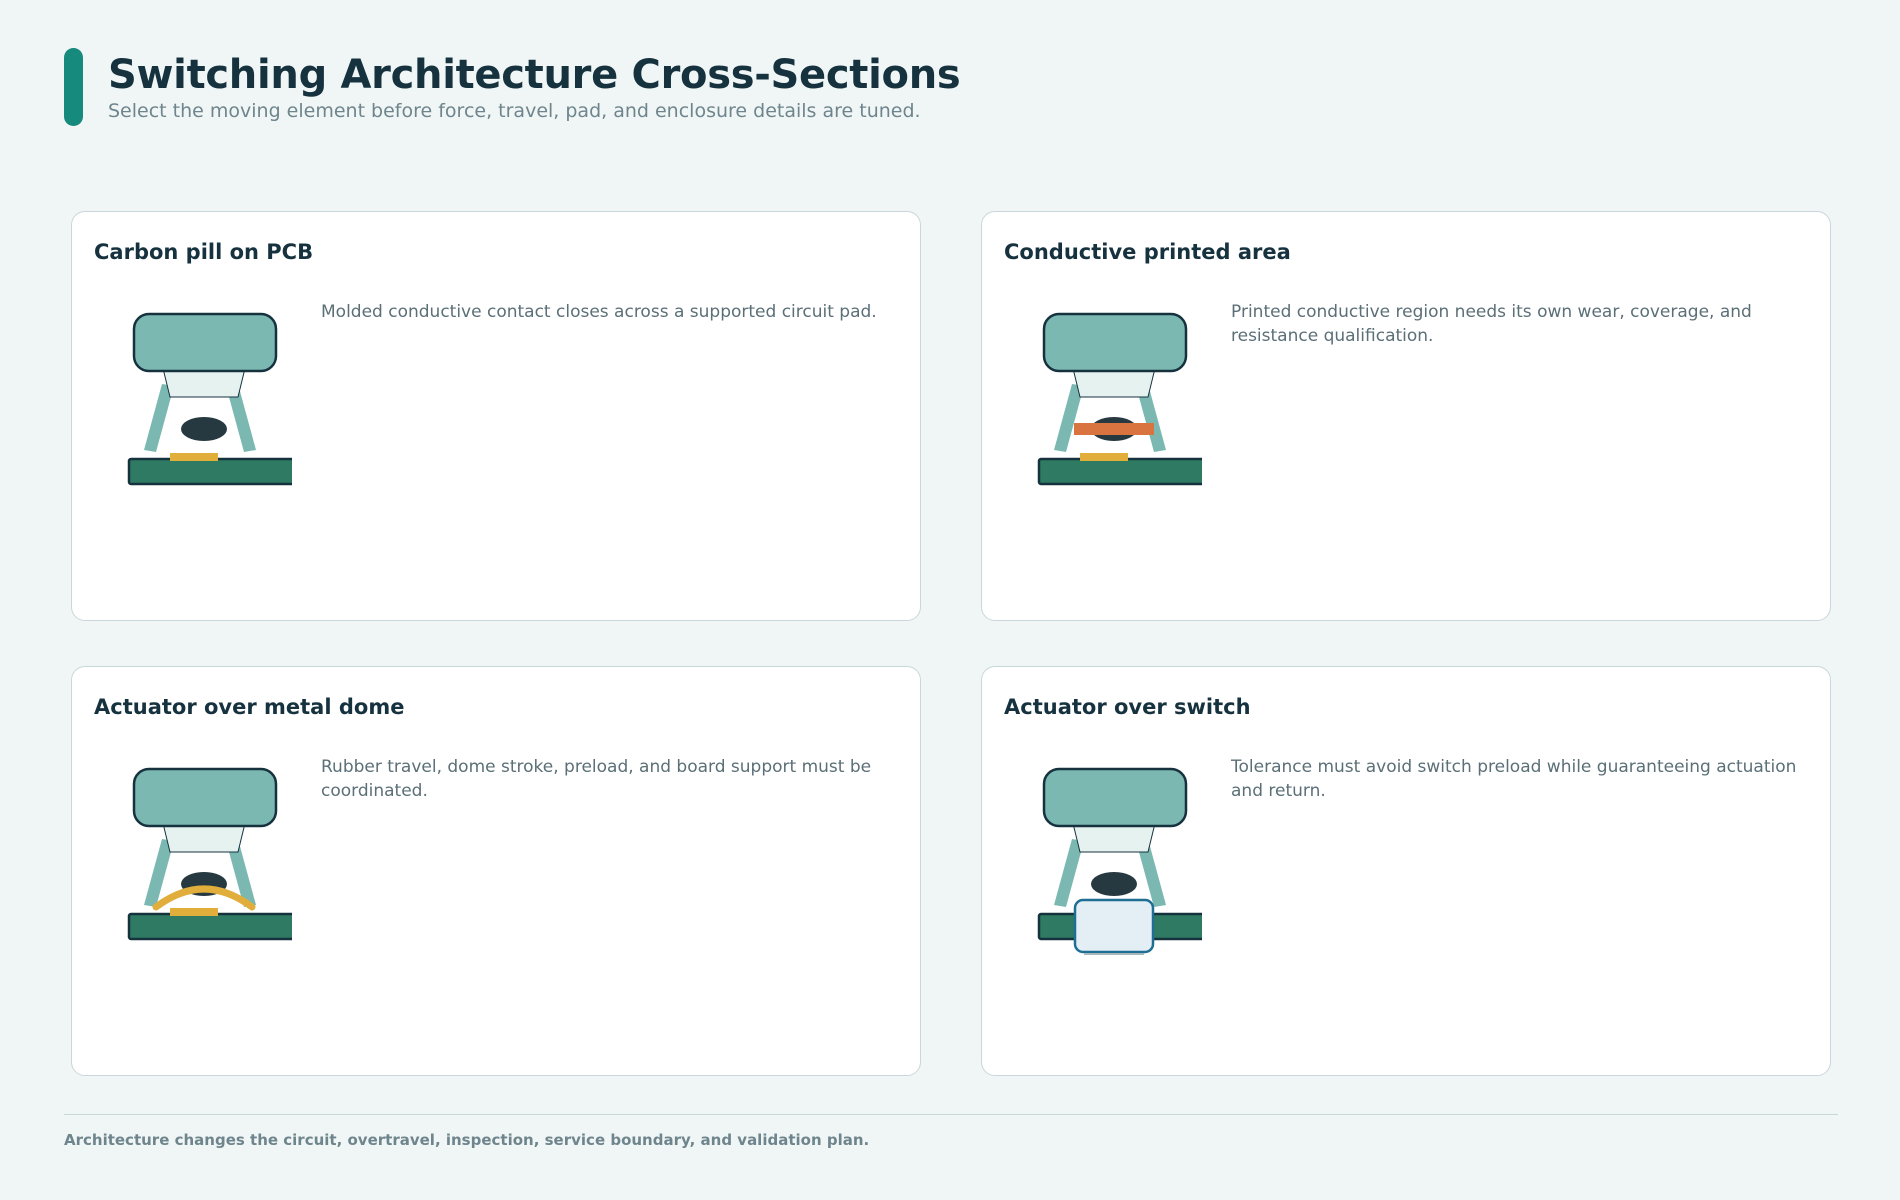 This screenshot has height=1200, width=1900. What do you see at coordinates (73, 87) in the screenshot?
I see `title-accent-bar` at bounding box center [73, 87].